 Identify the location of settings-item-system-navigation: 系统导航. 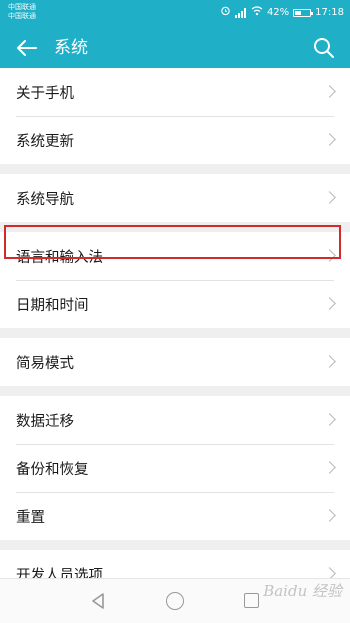
(175, 198).